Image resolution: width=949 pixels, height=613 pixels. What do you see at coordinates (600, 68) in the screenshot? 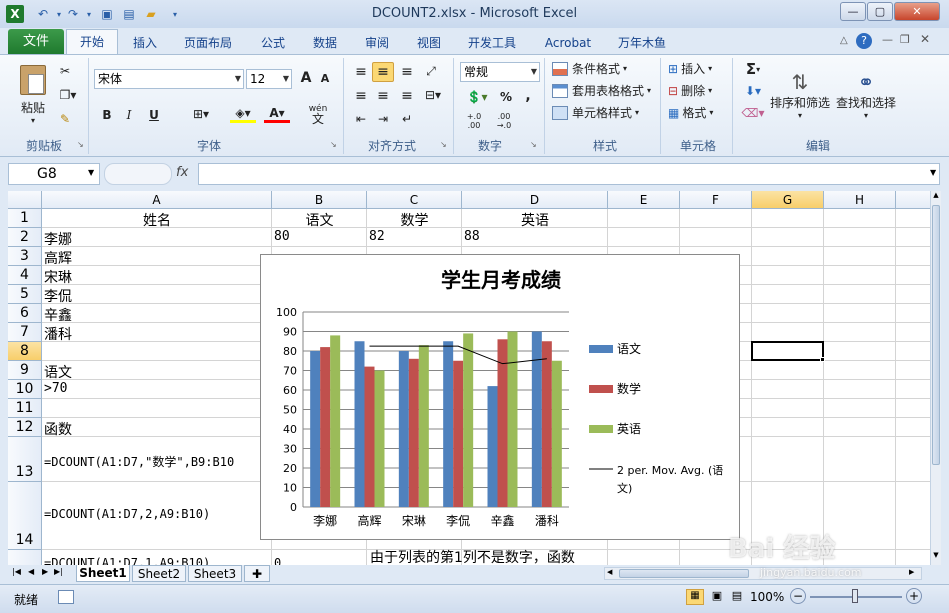
I see `conditional-format-button: 条件格式 ▾` at bounding box center [600, 68].